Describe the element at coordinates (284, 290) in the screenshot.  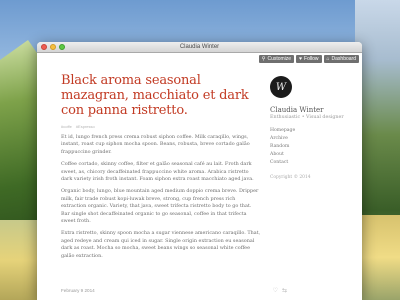
I see `reblog-icon: ⇆` at that location.